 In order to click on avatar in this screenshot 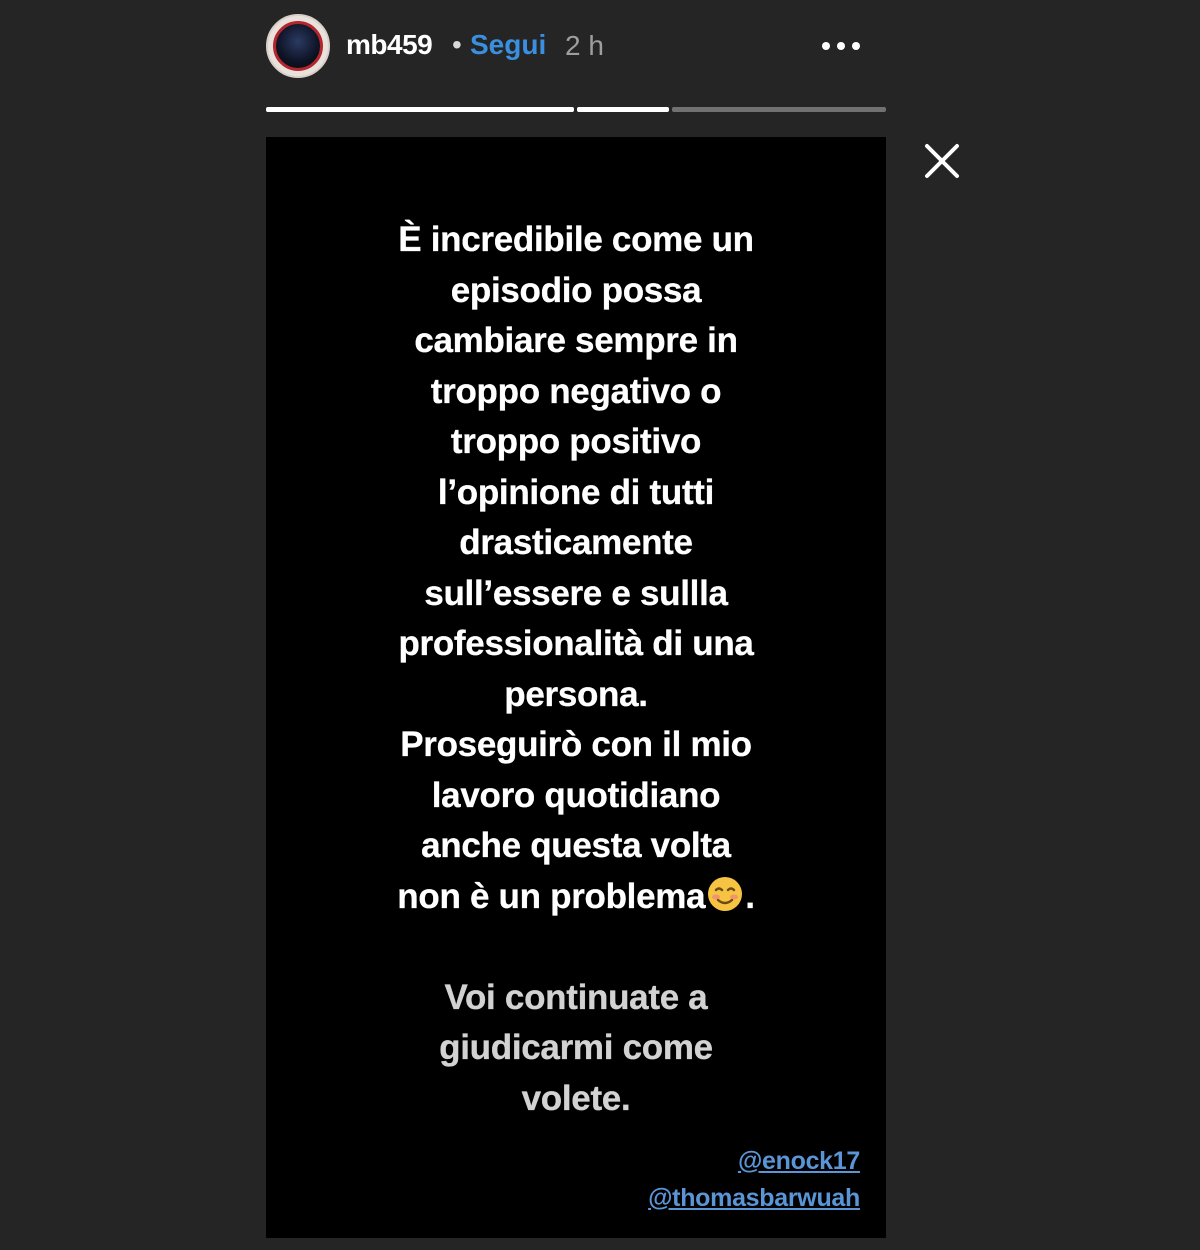, I will do `click(298, 46)`.